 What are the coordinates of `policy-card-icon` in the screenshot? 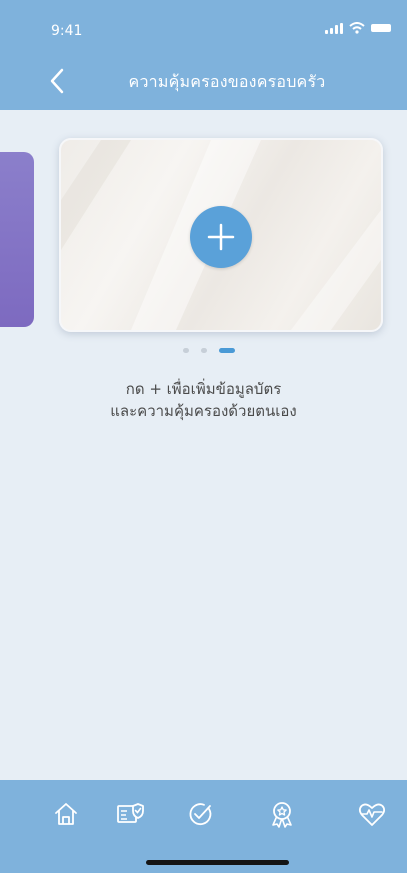 It's located at (130, 813).